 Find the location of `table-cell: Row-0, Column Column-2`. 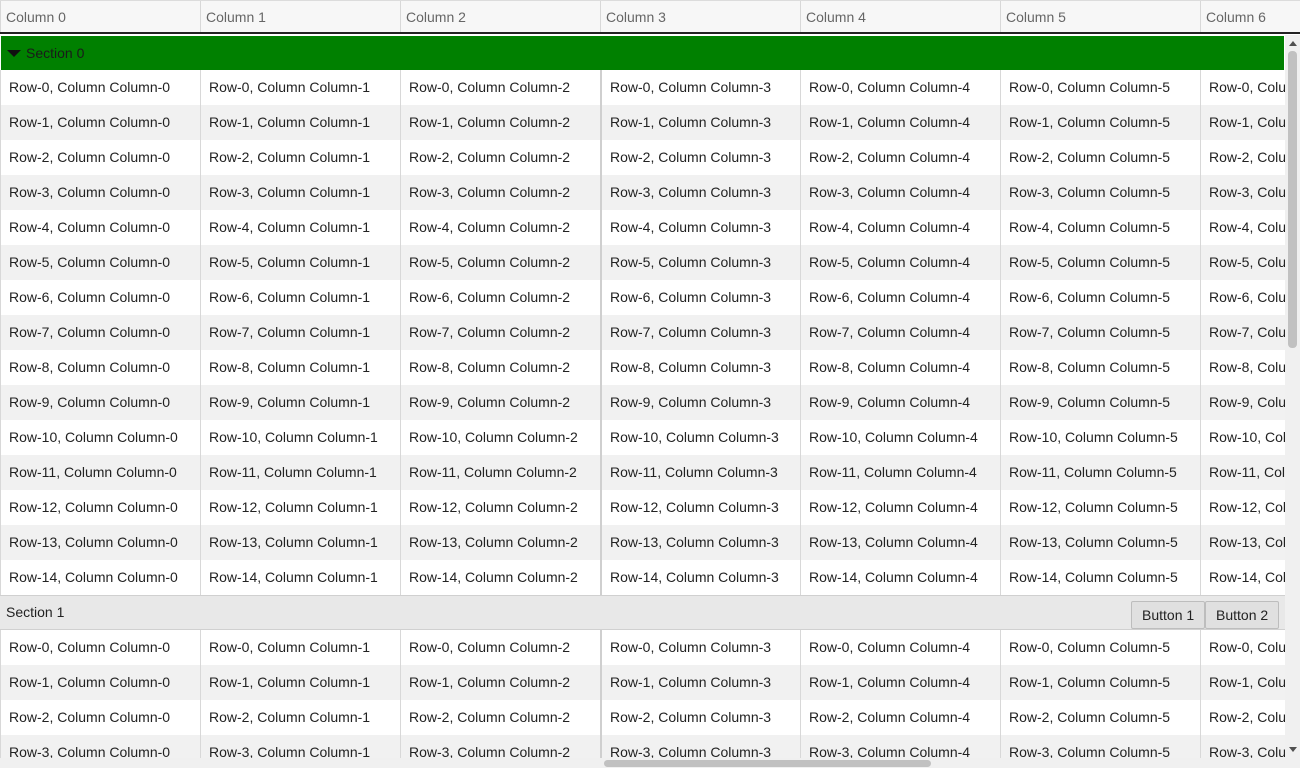

table-cell: Row-0, Column Column-2 is located at coordinates (500, 647).